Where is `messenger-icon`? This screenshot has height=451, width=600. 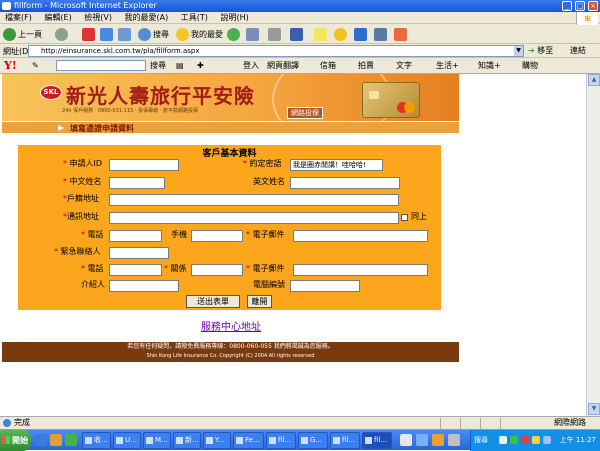 messenger-icon is located at coordinates (536, 440).